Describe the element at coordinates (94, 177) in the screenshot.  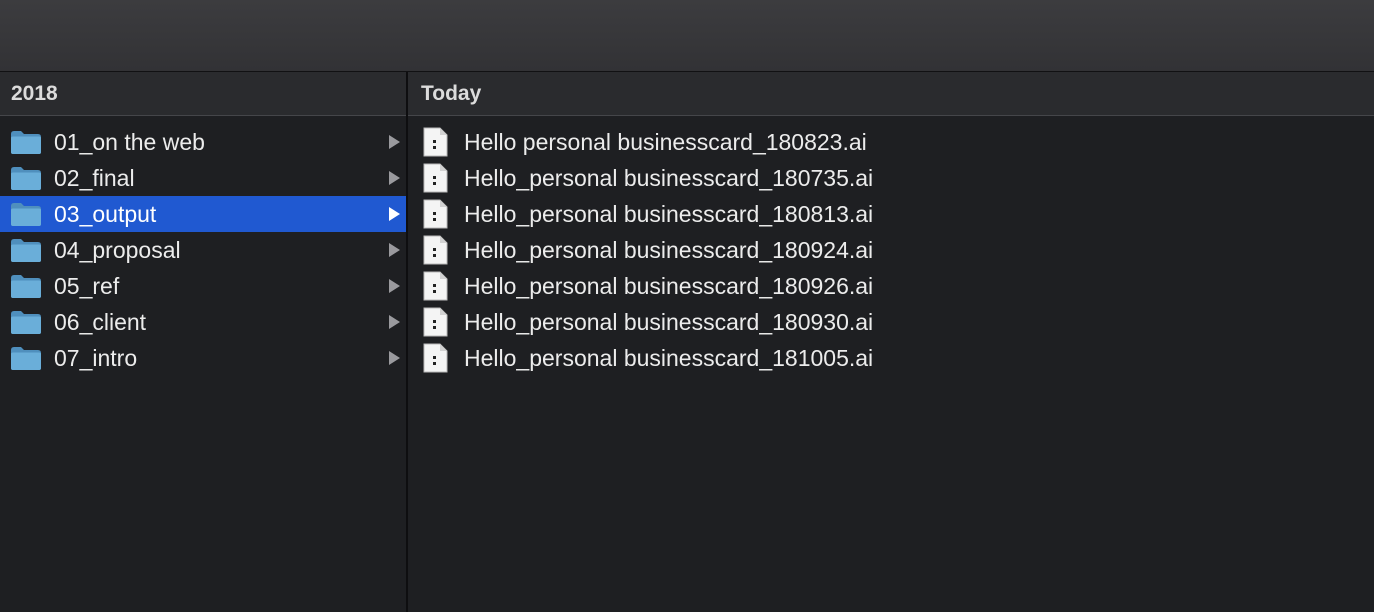
I see `folder-label: 02_final` at that location.